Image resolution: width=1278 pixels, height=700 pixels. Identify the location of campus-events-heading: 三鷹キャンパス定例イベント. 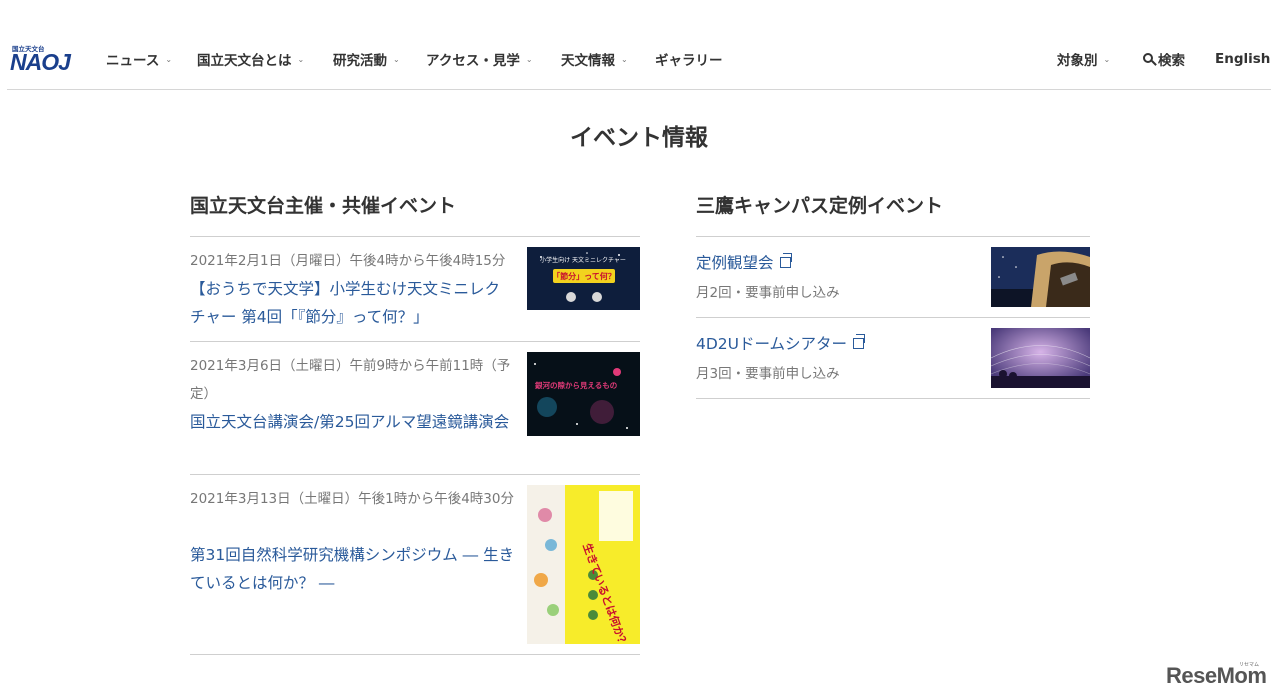
(820, 206).